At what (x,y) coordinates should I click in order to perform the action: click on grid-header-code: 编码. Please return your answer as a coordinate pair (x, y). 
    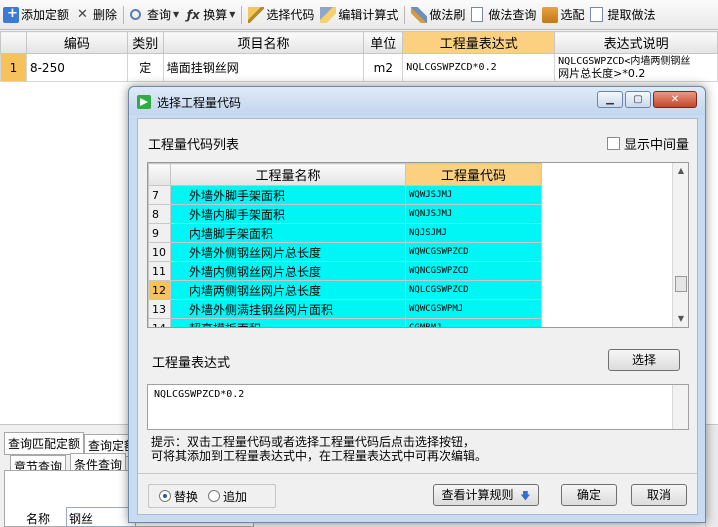
    Looking at the image, I should click on (76, 42).